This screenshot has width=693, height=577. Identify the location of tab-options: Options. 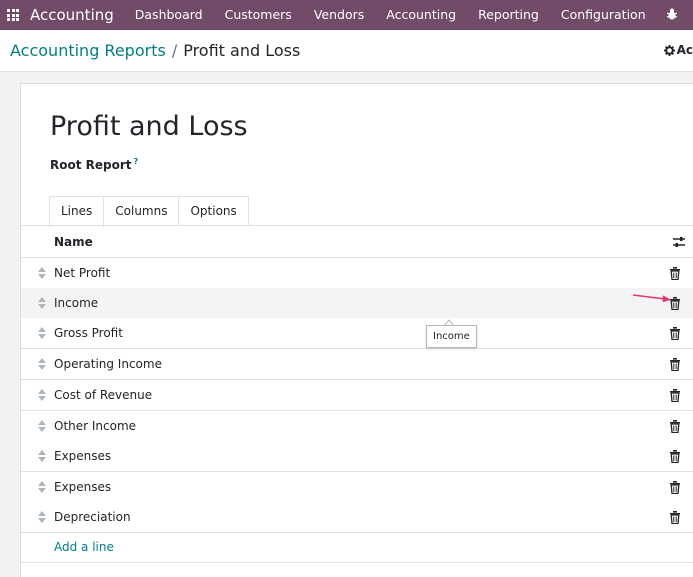
(213, 211).